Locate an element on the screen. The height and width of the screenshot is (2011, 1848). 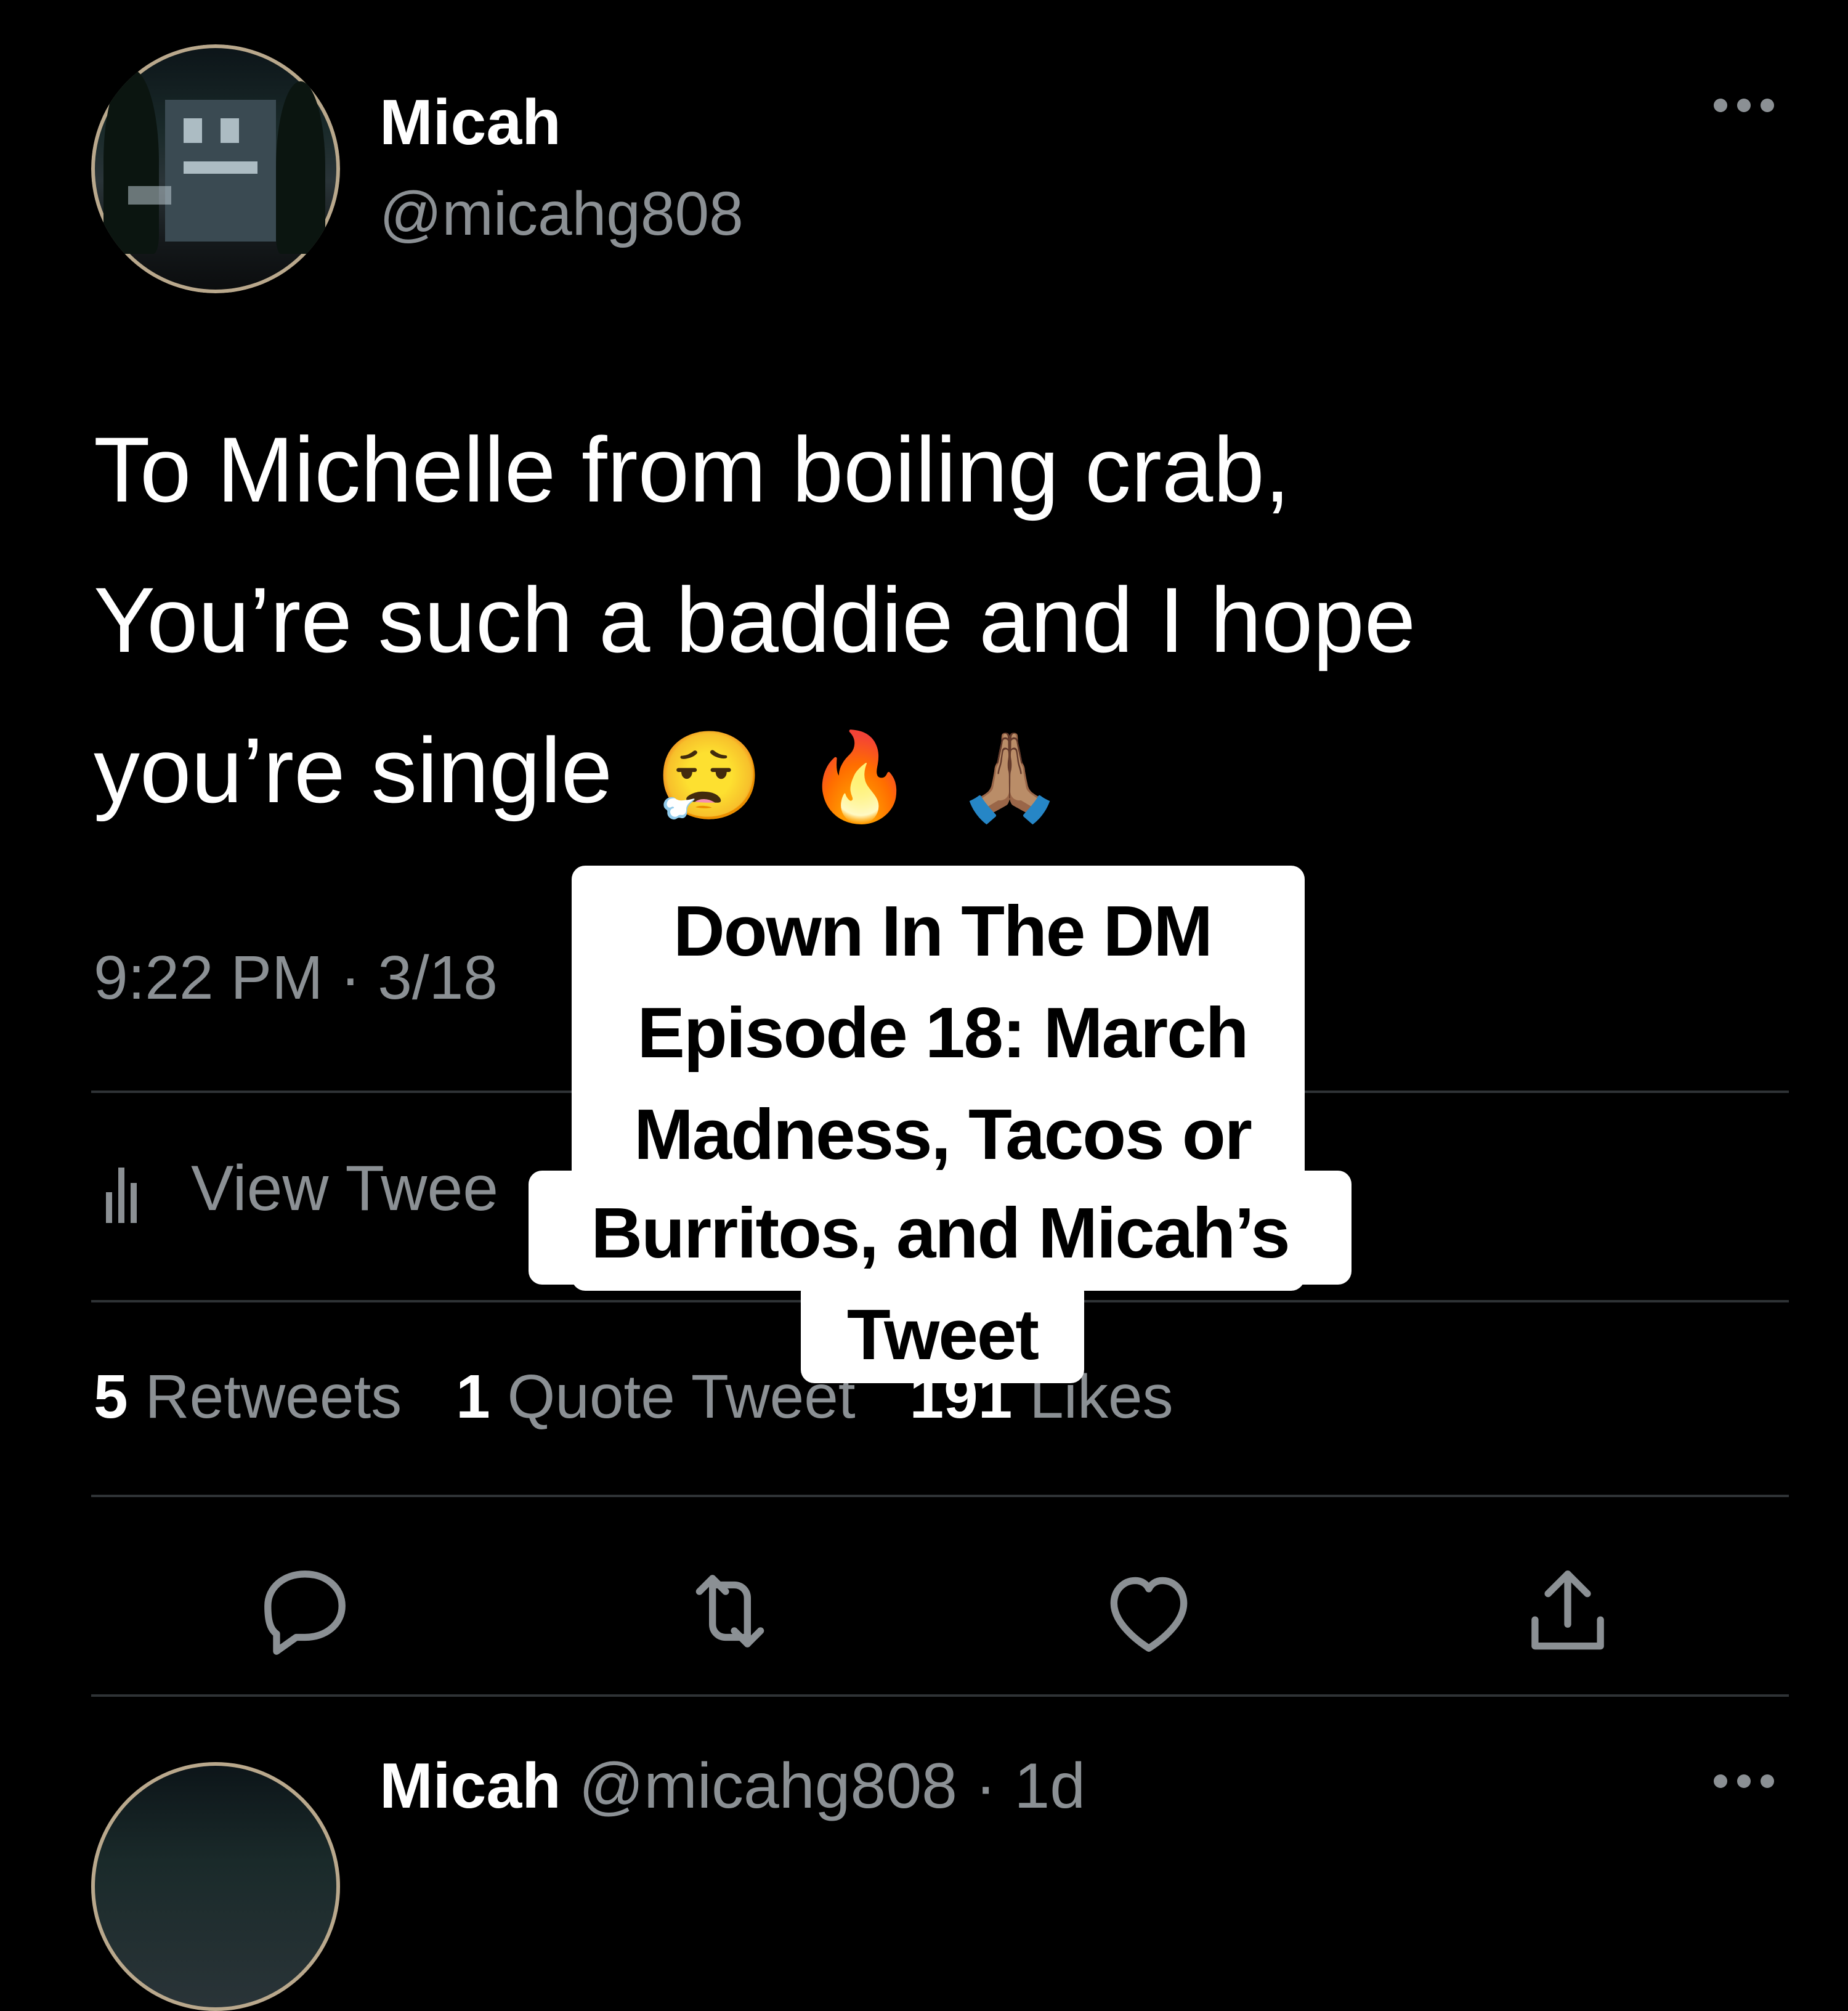
tweet-text-line: You’re such a baddie and I hope is located at coordinates (755, 620).